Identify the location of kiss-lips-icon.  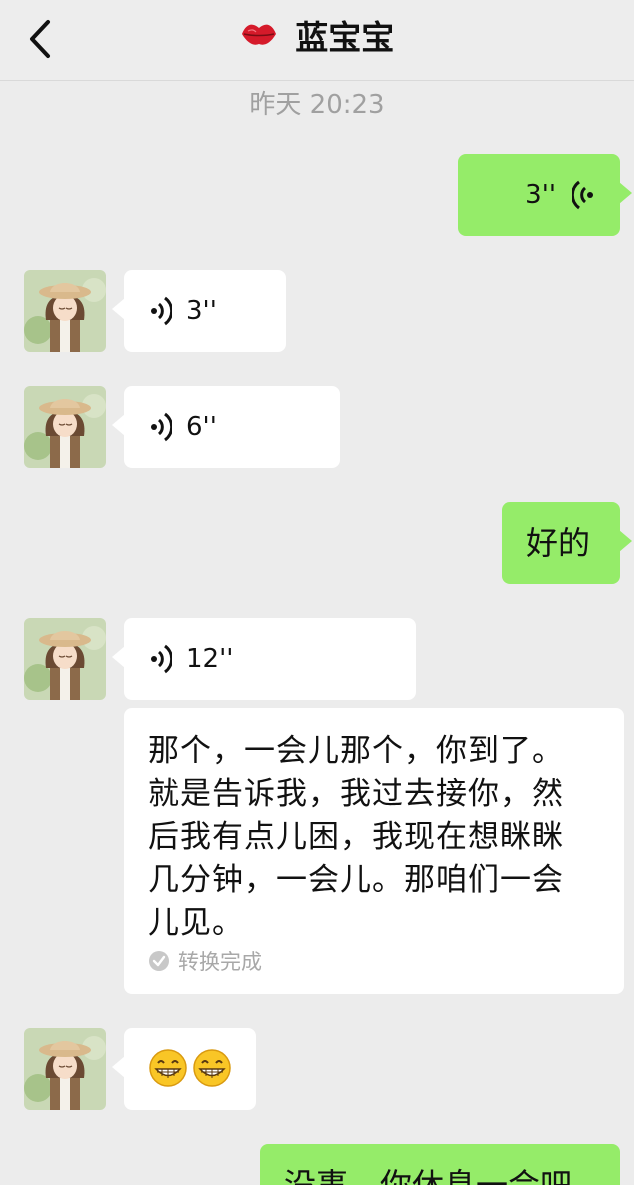
(259, 37).